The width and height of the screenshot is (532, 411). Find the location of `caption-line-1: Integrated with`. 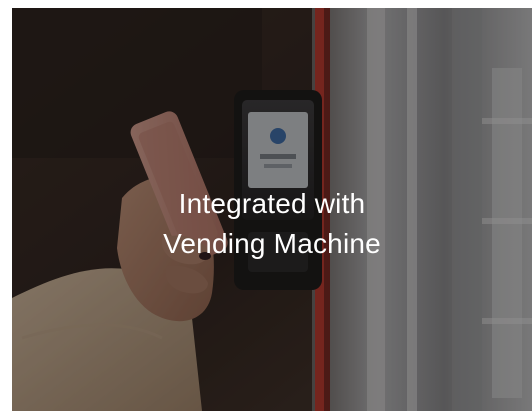

caption-line-1: Integrated with is located at coordinates (272, 203).